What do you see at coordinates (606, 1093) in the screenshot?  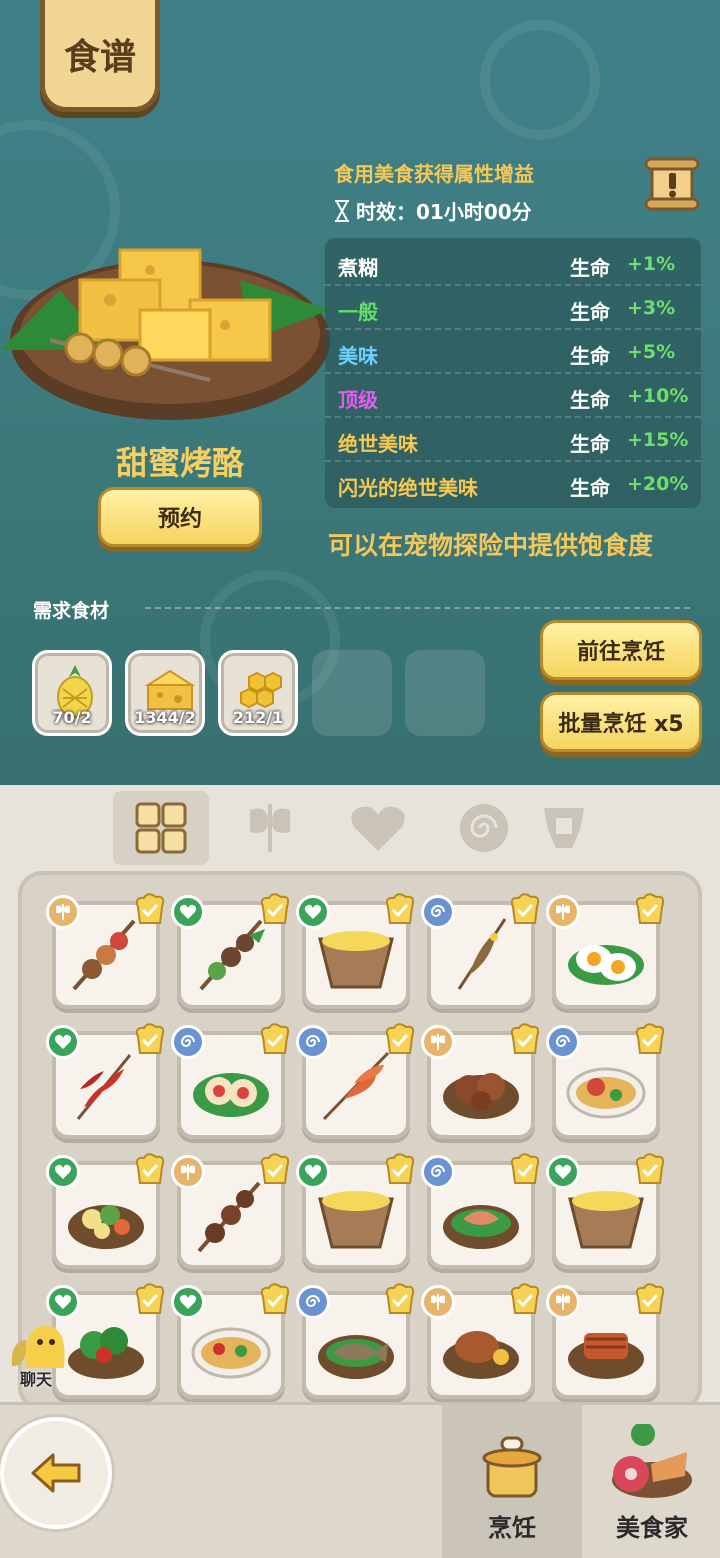 I see `crab-soup-icon` at bounding box center [606, 1093].